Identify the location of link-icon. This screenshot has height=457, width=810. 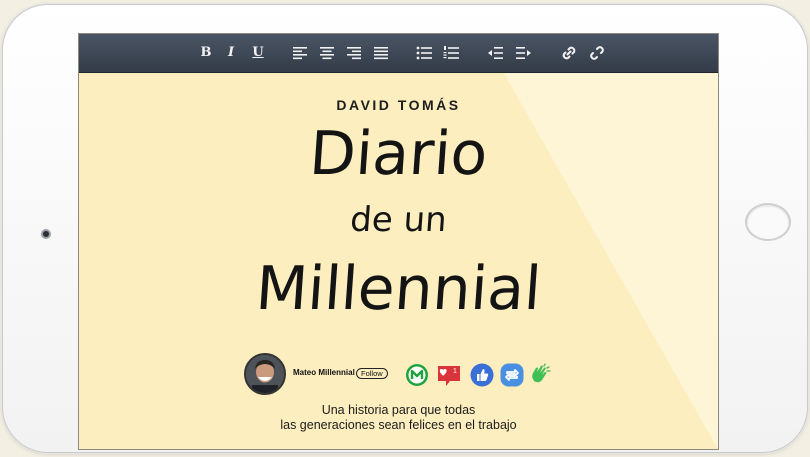
(569, 53).